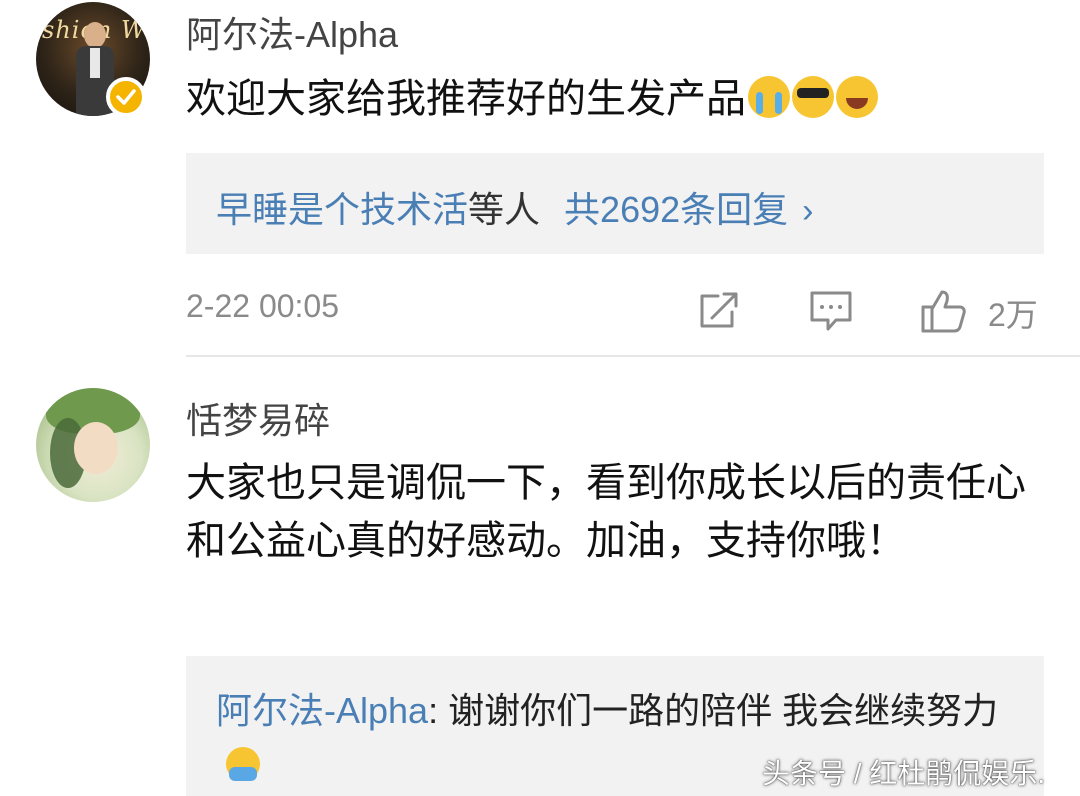 This screenshot has height=796, width=1080. Describe the element at coordinates (904, 773) in the screenshot. I see `watermark: 头条号 / 红杜鹃侃娱乐.` at that location.